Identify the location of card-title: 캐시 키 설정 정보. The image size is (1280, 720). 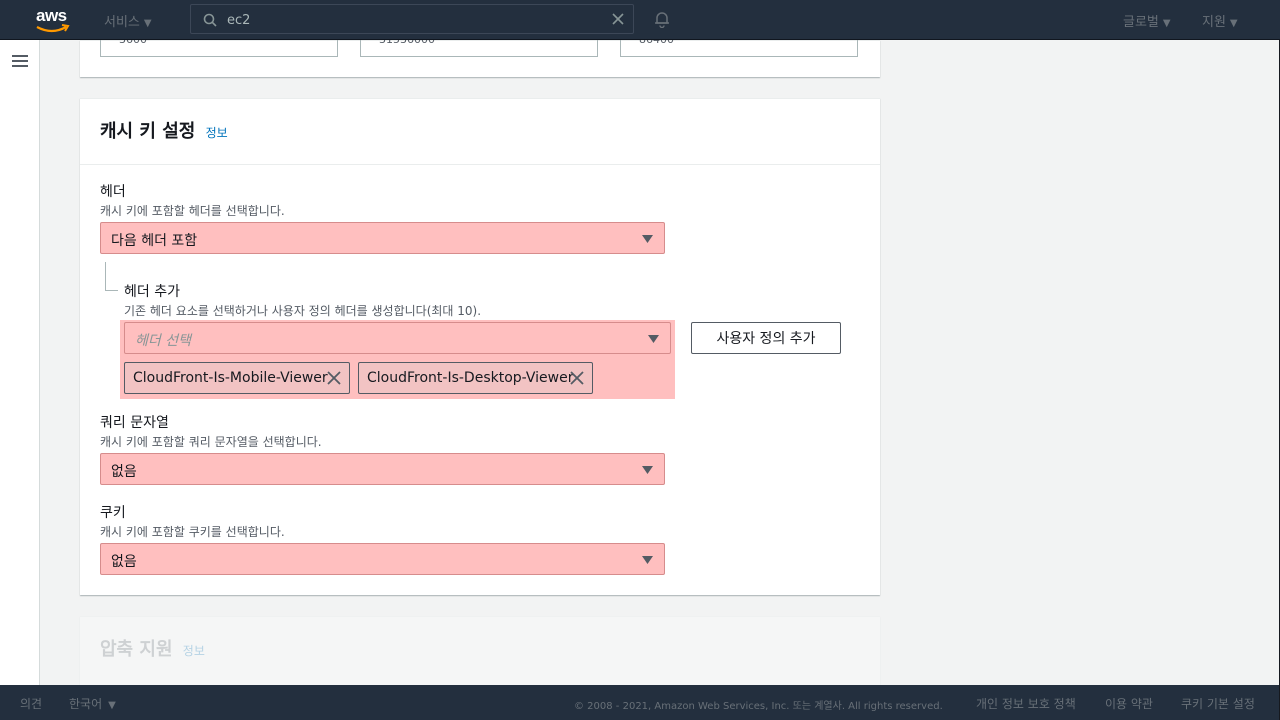
(164, 131).